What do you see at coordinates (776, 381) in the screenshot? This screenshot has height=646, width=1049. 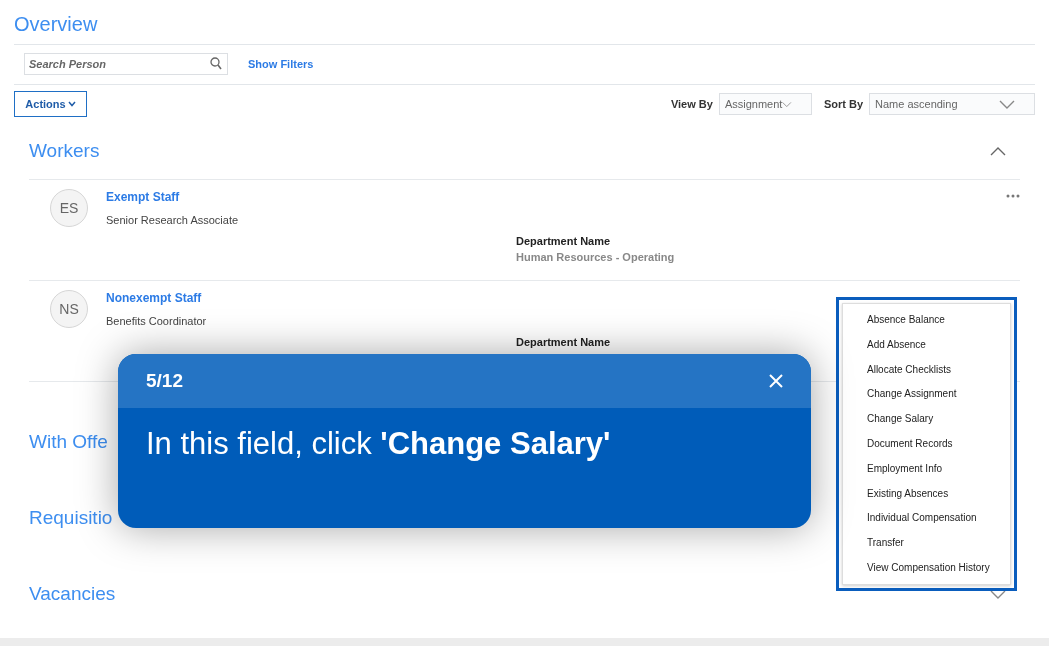 I see `close-icon` at bounding box center [776, 381].